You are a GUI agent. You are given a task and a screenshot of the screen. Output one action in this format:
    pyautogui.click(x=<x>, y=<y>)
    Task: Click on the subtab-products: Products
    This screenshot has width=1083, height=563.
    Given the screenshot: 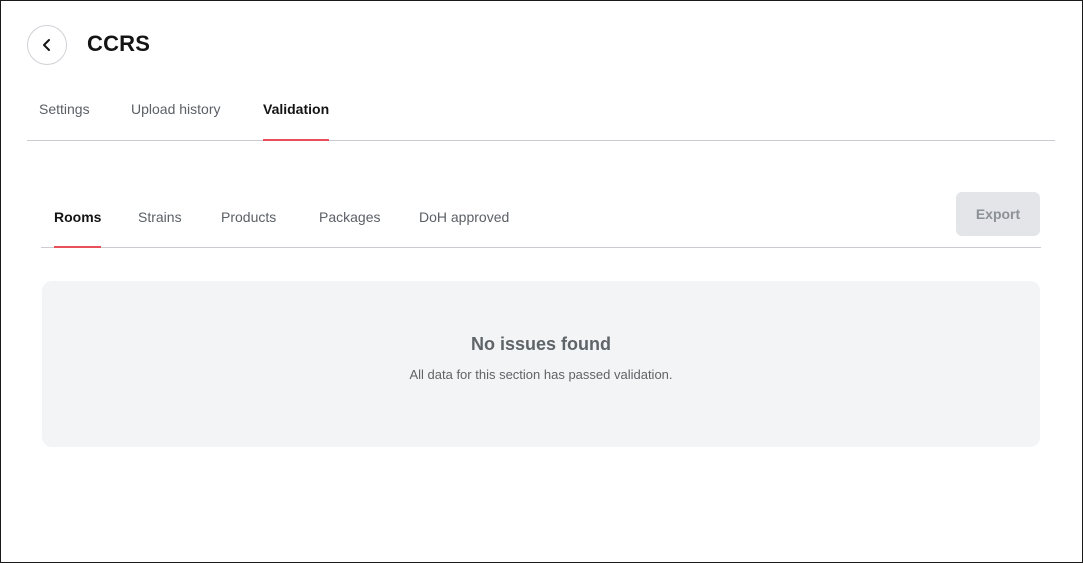 What is the action you would take?
    pyautogui.click(x=248, y=228)
    